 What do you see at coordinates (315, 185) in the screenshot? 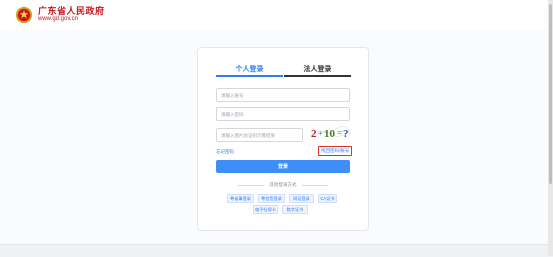
I see `divider-line-right` at bounding box center [315, 185].